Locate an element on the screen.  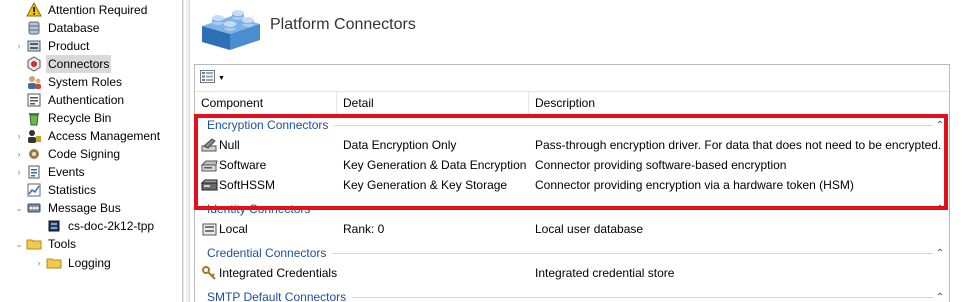
tree-item-label: Database is located at coordinates (74, 28).